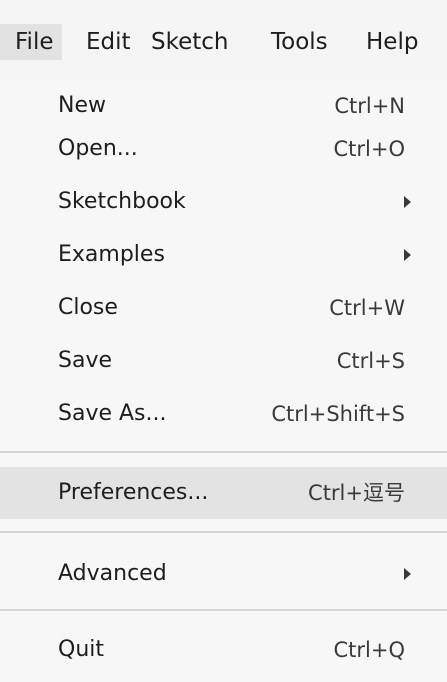 The width and height of the screenshot is (447, 682). Describe the element at coordinates (223, 308) in the screenshot. I see `menu-item-close: Close Ctrl+W` at that location.